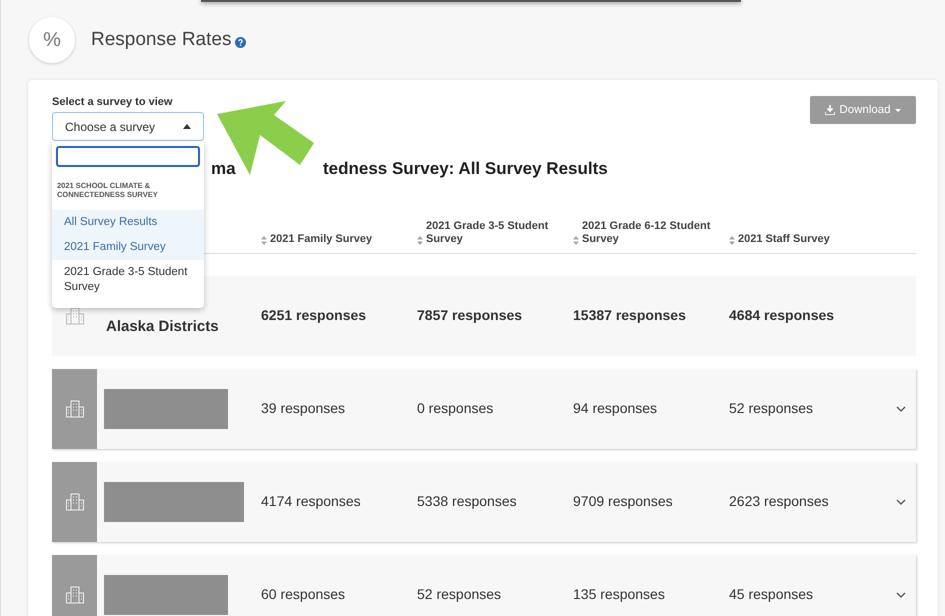 This screenshot has height=616, width=945. I want to click on dropdown-option: All Survey Results, so click(128, 222).